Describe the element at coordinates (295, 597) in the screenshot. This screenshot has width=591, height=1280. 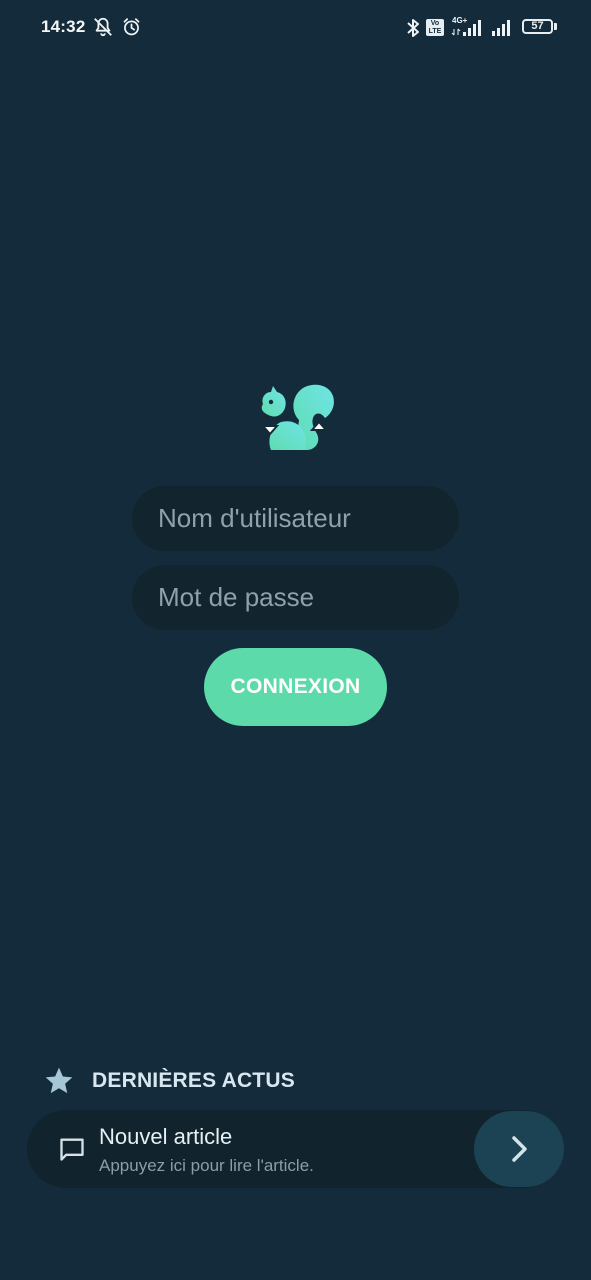
I see `password-input` at that location.